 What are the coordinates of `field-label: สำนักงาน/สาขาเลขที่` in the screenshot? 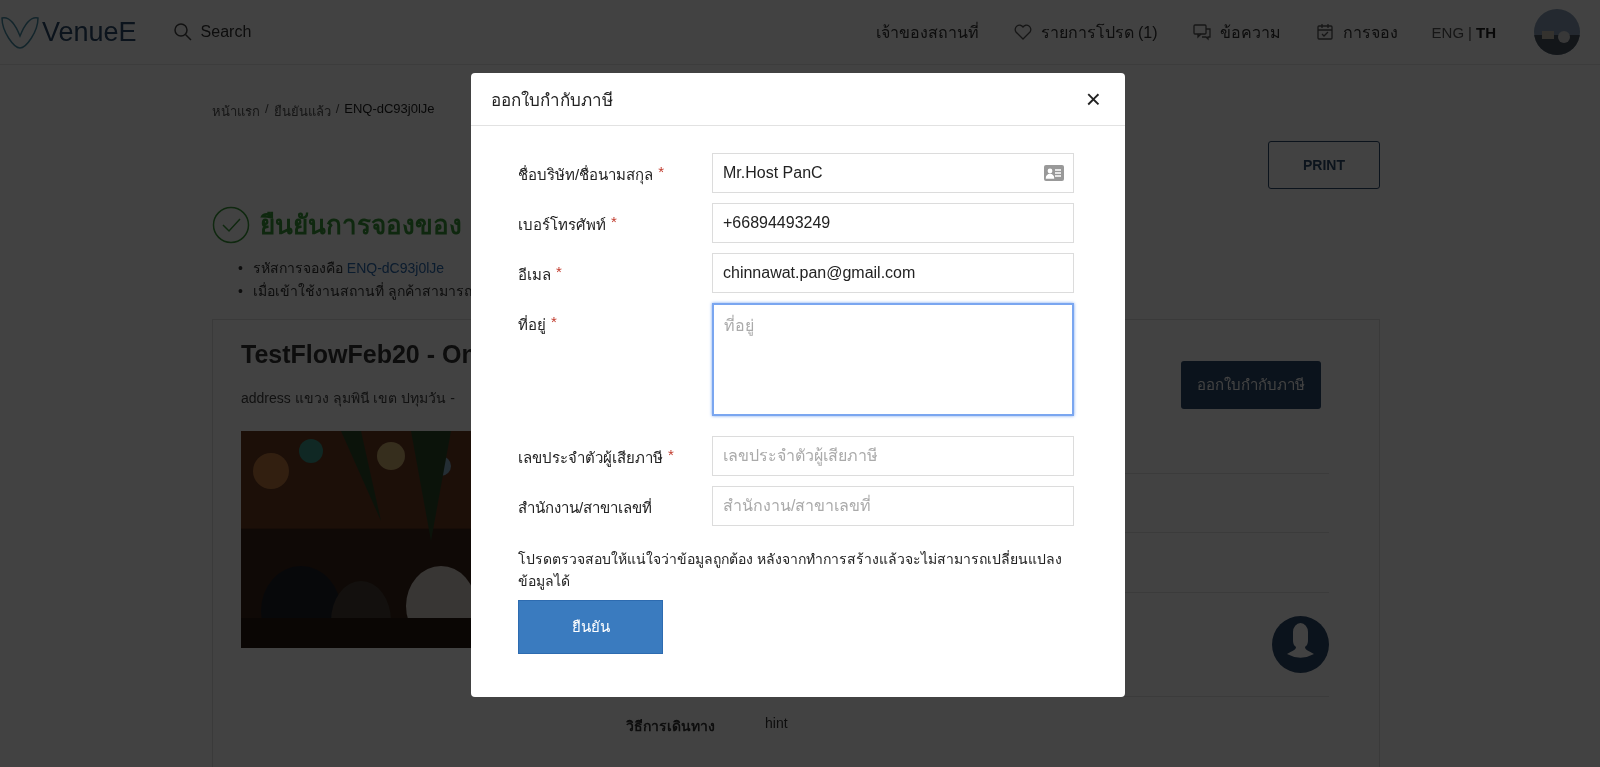 It's located at (585, 507).